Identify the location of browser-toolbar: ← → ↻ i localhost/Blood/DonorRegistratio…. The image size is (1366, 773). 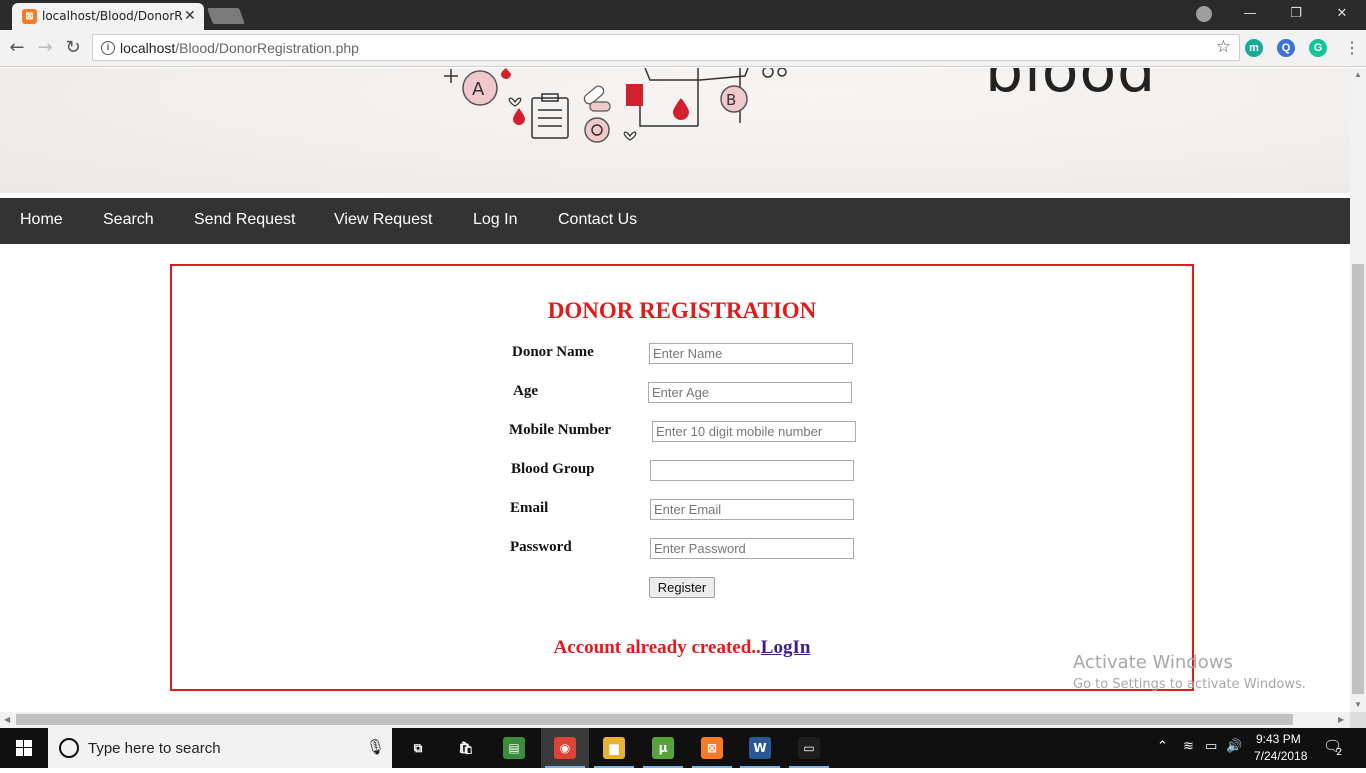
(683, 48).